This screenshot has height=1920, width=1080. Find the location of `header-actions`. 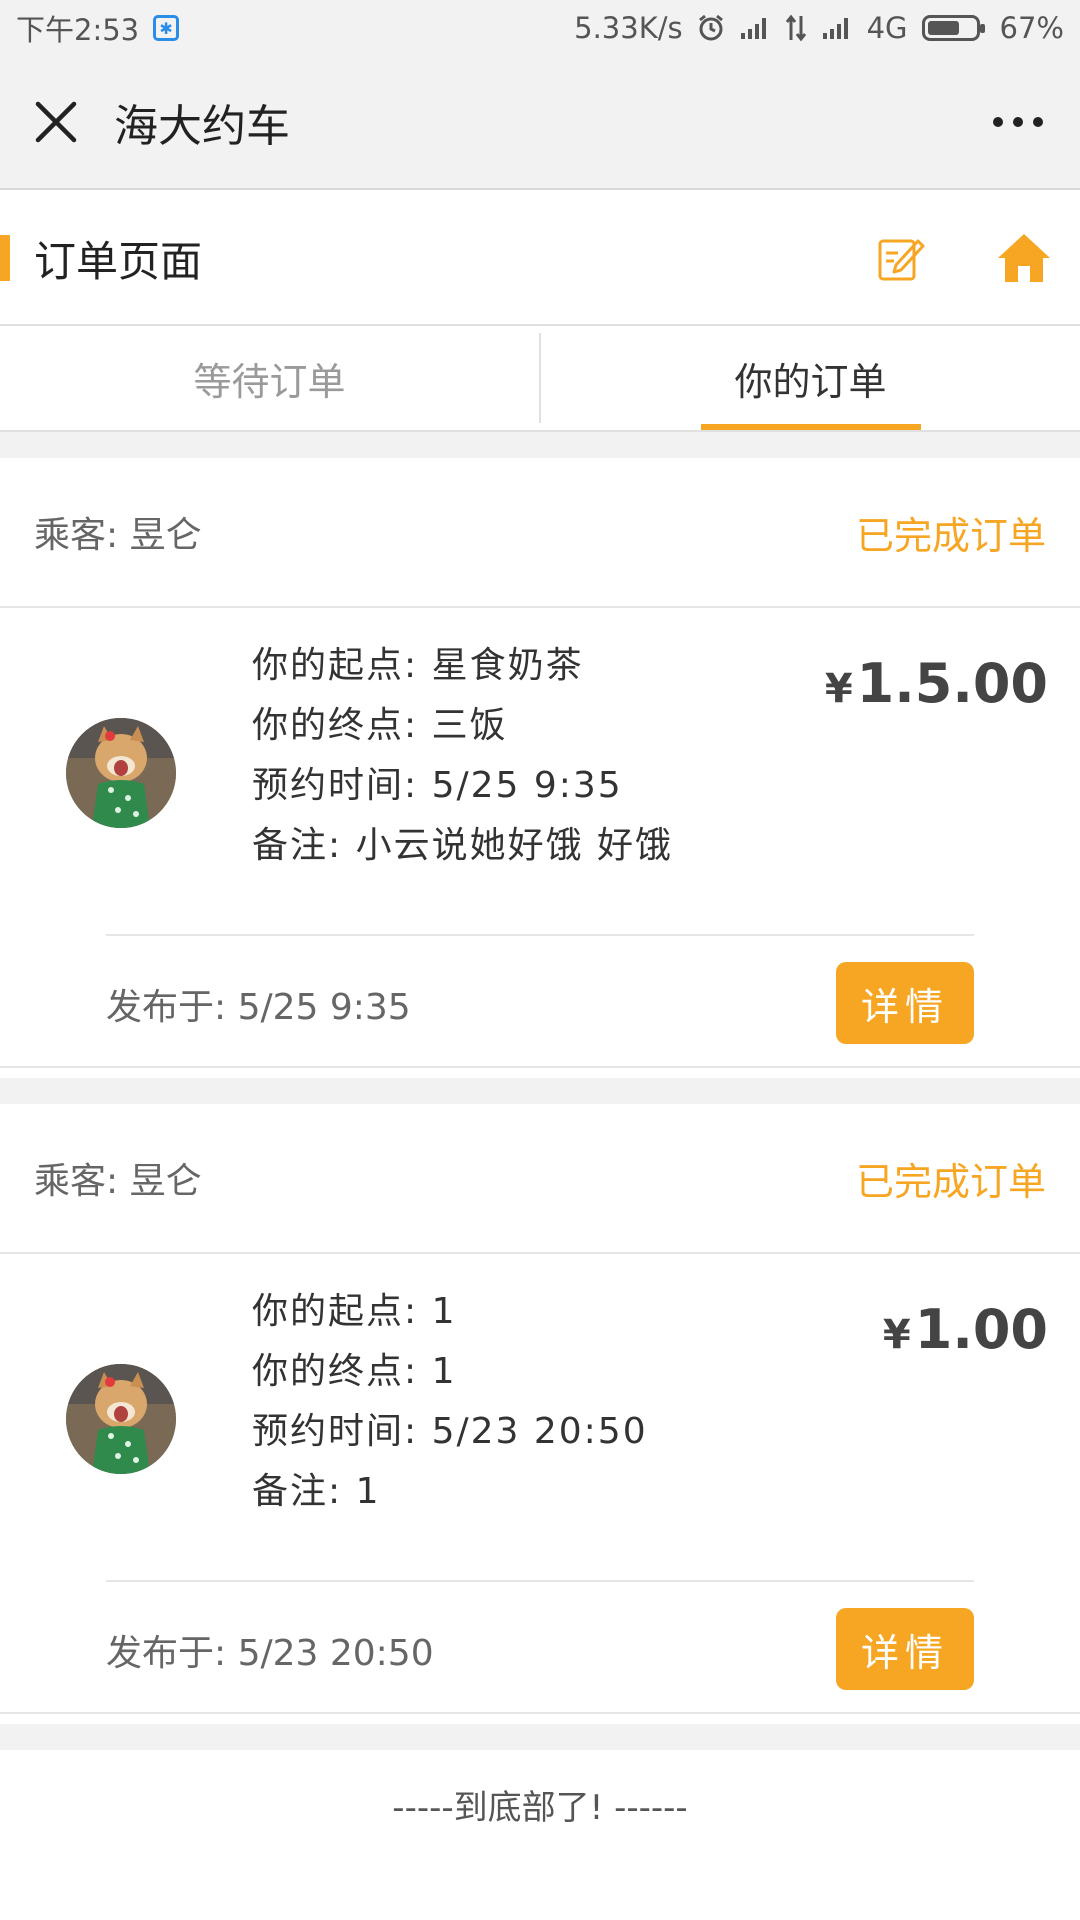

header-actions is located at coordinates (964, 258).